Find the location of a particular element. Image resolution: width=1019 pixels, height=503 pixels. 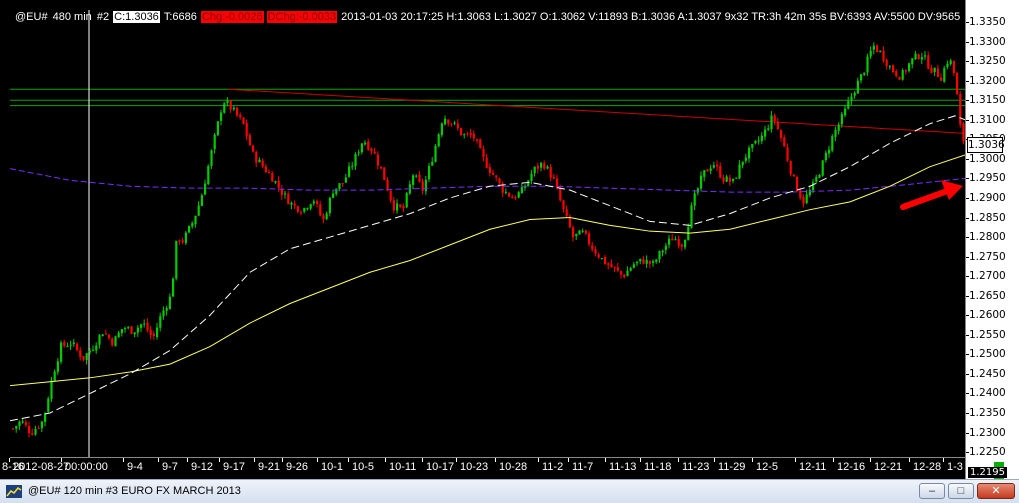

time-label: 2012-08-27 is located at coordinates (39, 465).